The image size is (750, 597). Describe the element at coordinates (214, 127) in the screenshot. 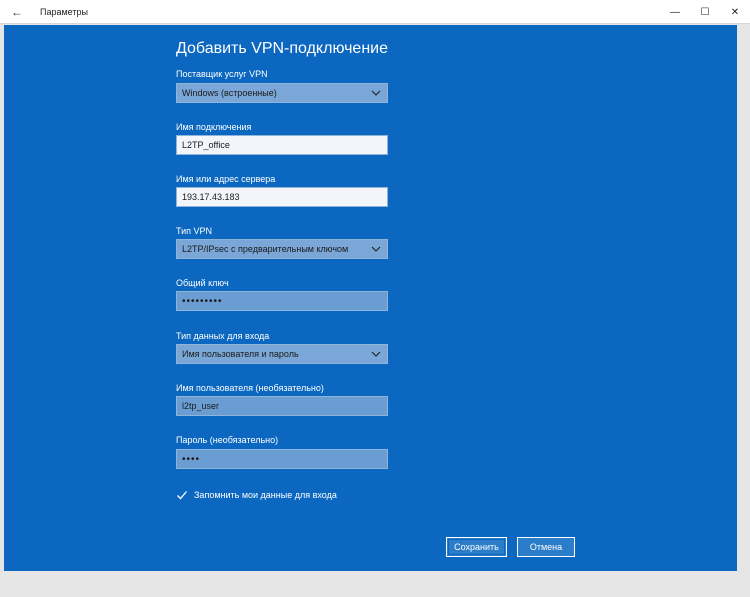

I see `connection-name-label: Имя подключения` at that location.